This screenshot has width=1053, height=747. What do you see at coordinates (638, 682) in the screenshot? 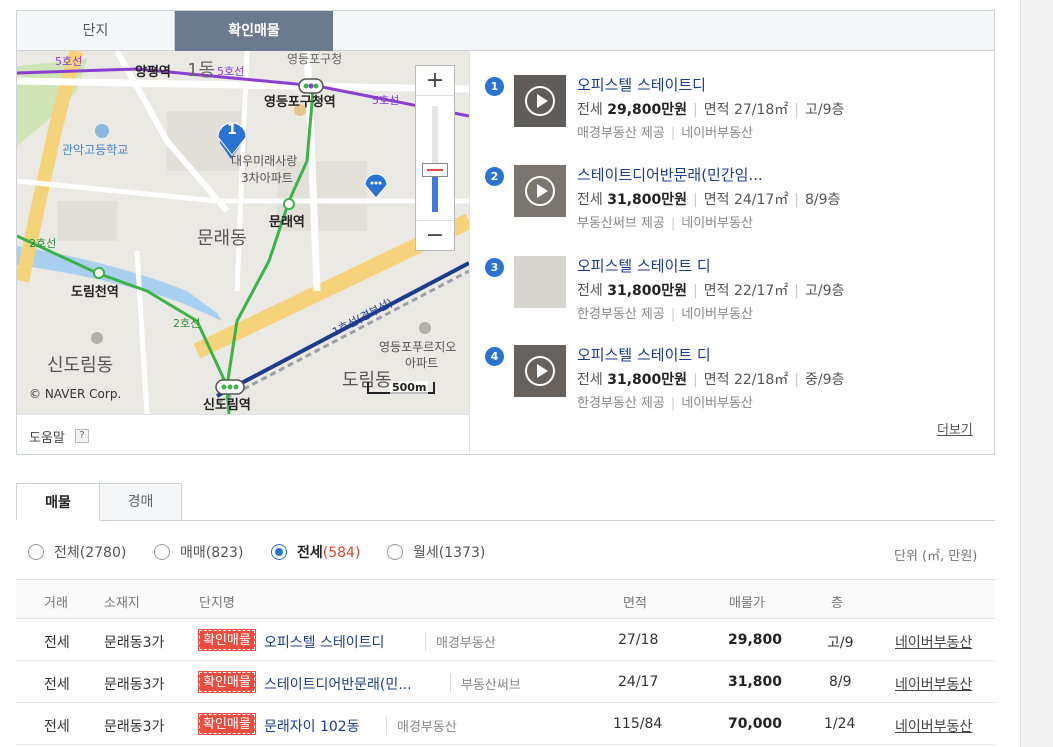
I see `cell-area: 24/17` at bounding box center [638, 682].